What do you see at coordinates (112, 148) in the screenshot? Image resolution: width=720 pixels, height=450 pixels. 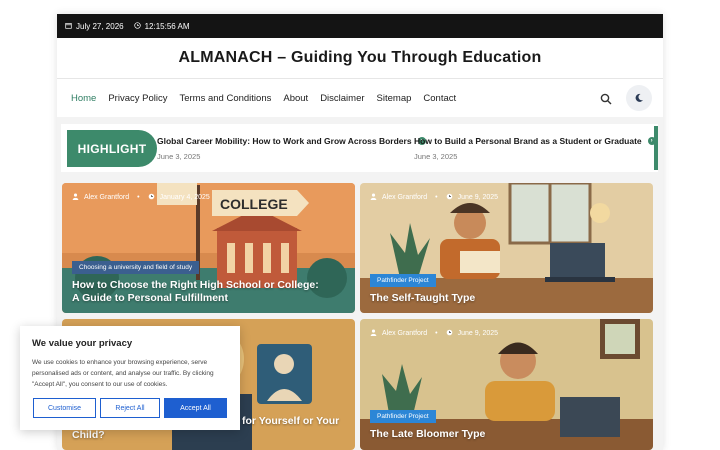 I see `highlight-badge: HIGHLIGHT` at bounding box center [112, 148].